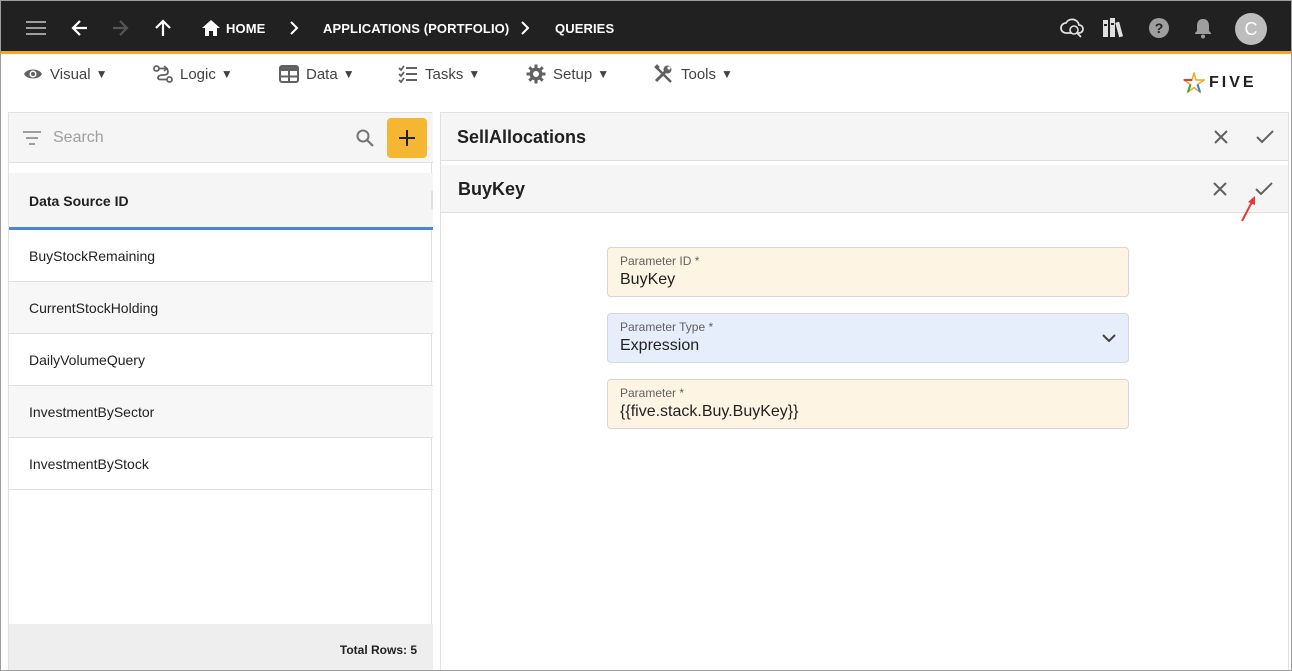 Image resolution: width=1292 pixels, height=671 pixels. I want to click on help-icon: ?, so click(1159, 28).